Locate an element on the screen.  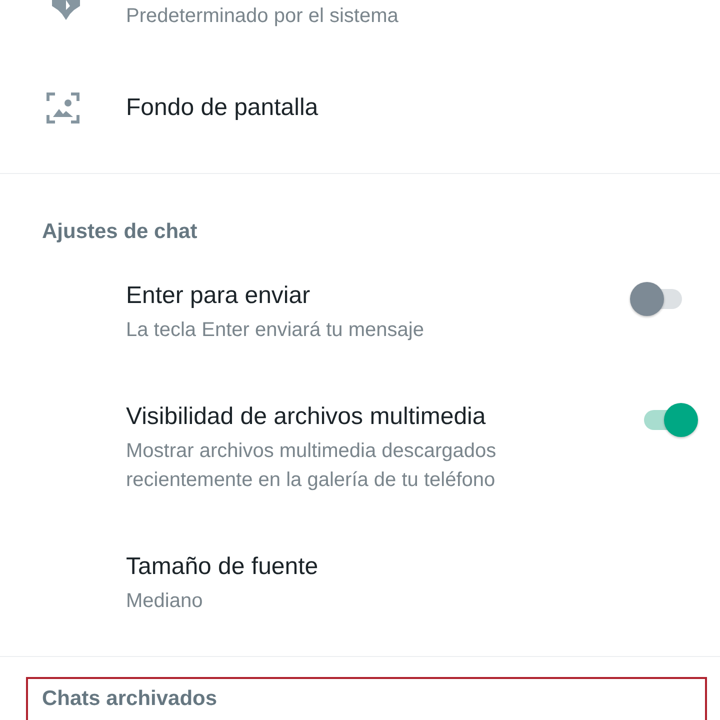
settings-item: Visibilidad de archivos multimedia Mostrar archivos multimedia descargados recientemente en la galería de tu teléfono is located at coordinates (360, 449).